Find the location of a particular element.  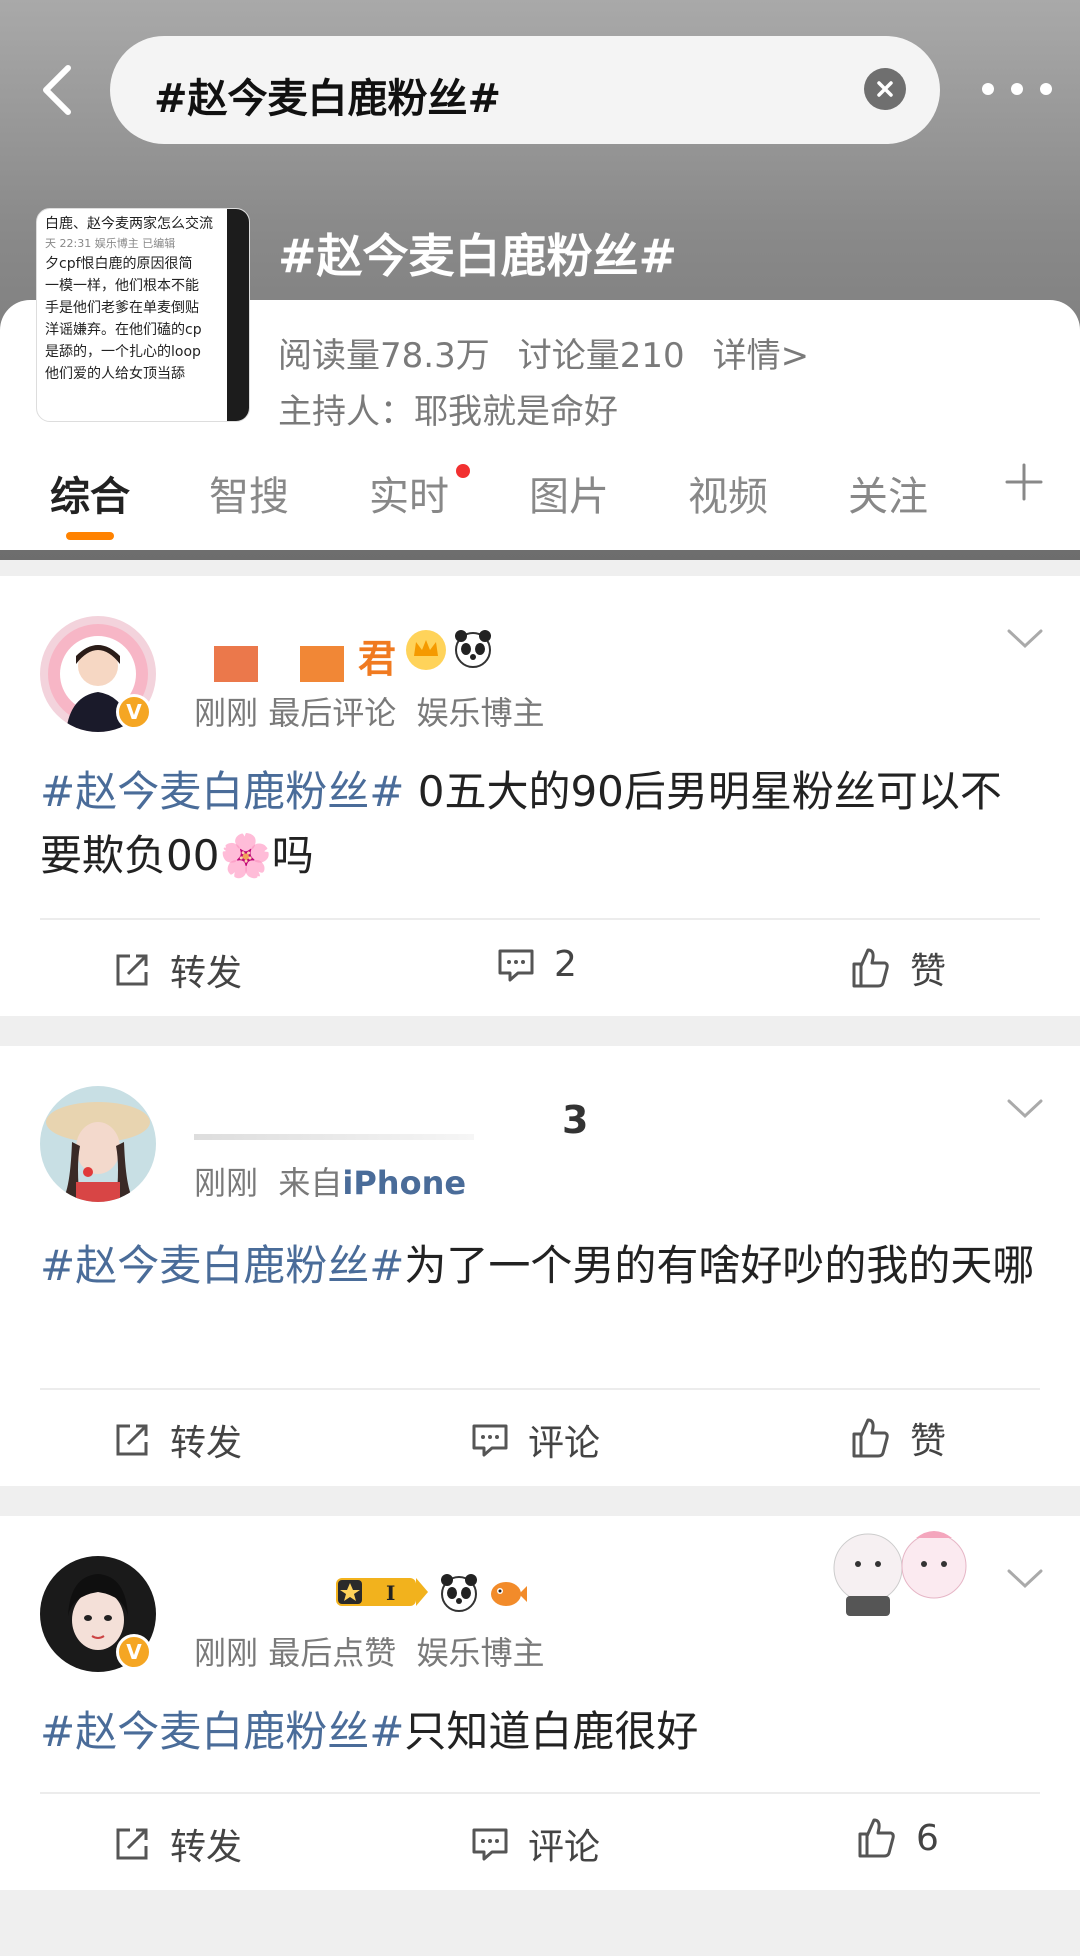

details-link: 详情> is located at coordinates (761, 352).